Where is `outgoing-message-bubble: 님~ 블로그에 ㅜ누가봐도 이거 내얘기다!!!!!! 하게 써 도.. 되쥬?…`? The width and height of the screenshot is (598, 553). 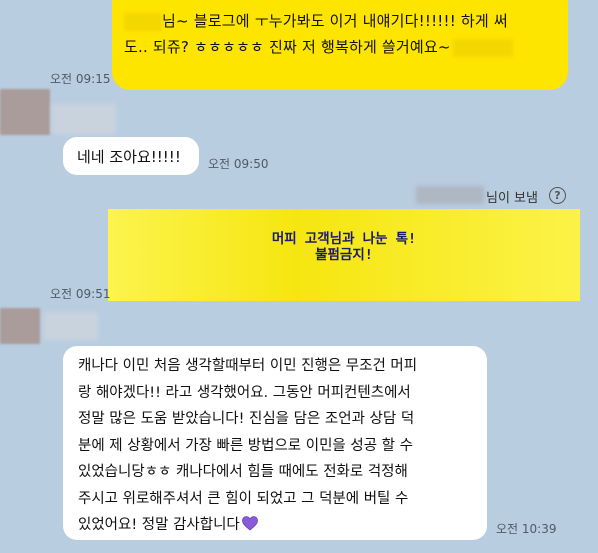
outgoing-message-bubble: 님~ 블로그에 ㅜ누가봐도 이거 내얘기다!!!!!! 하게 써 도.. 되쥬?… is located at coordinates (340, 45).